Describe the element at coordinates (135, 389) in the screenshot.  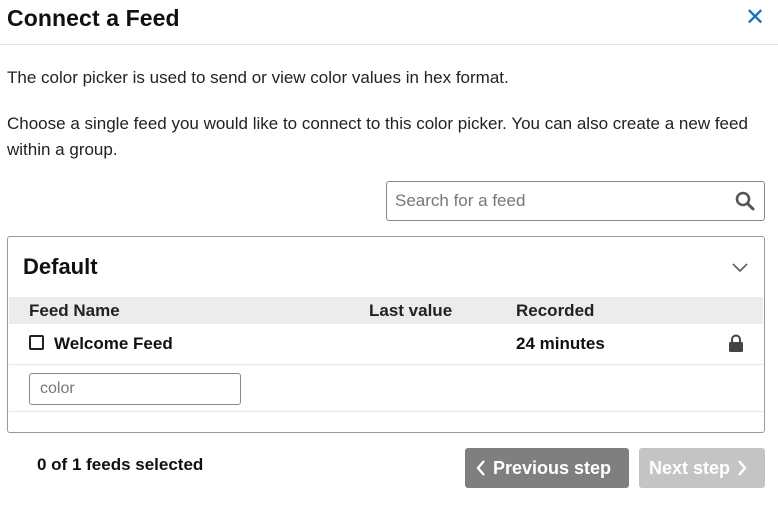
I see `new-feed-name-input` at that location.